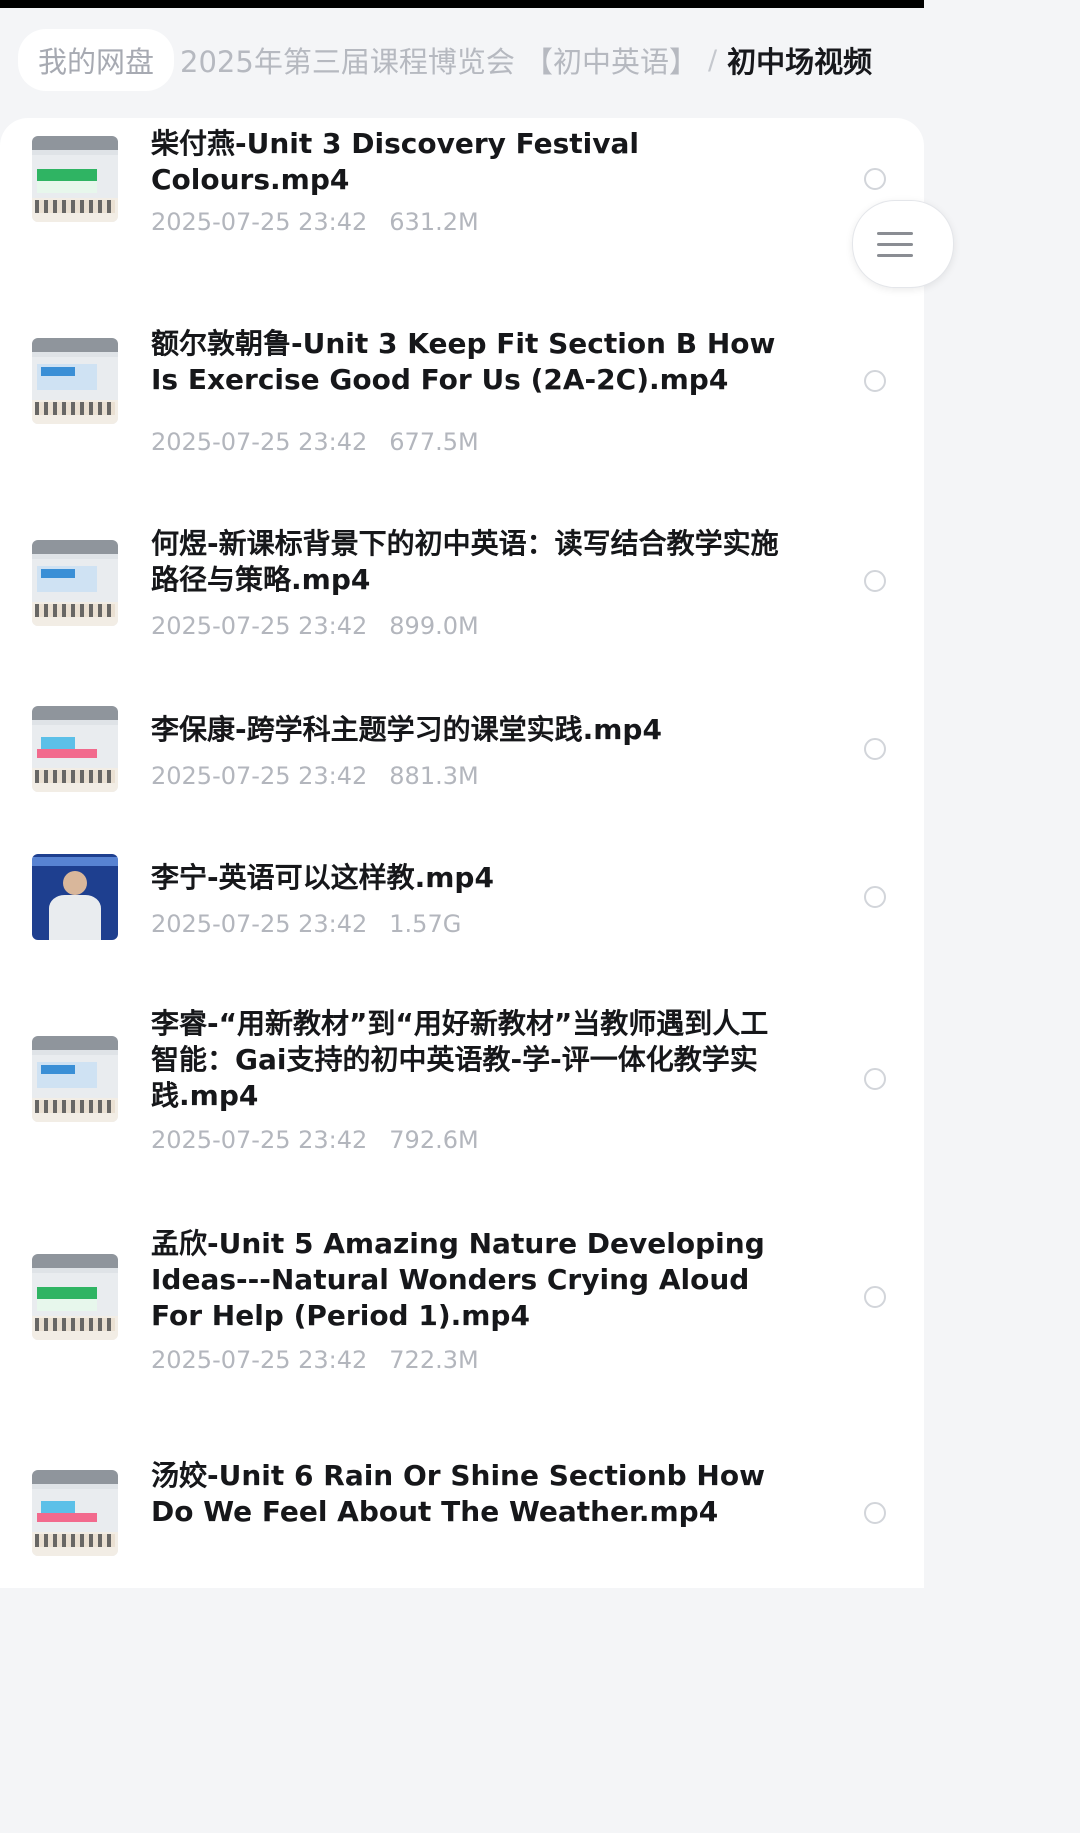 The height and width of the screenshot is (1833, 1080). What do you see at coordinates (465, 561) in the screenshot?
I see `file-name: 何煜-新课标背景下的初中英语：读写结合教学实施路径与策略.mp4` at bounding box center [465, 561].